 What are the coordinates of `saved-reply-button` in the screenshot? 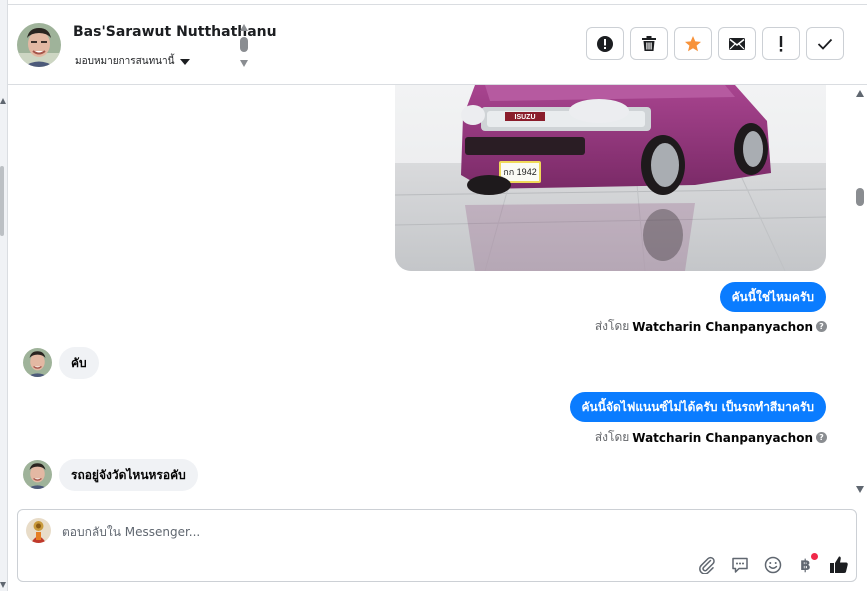 It's located at (739, 564).